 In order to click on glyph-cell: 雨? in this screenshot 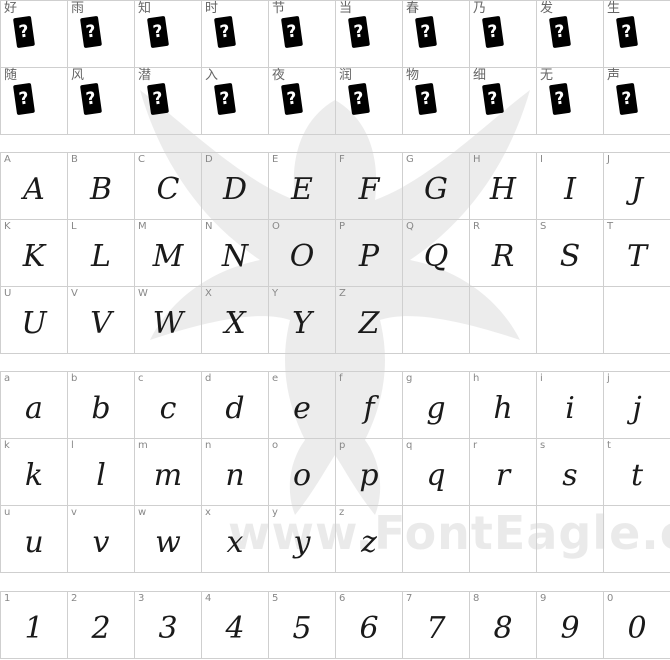, I will do `click(101, 34)`.